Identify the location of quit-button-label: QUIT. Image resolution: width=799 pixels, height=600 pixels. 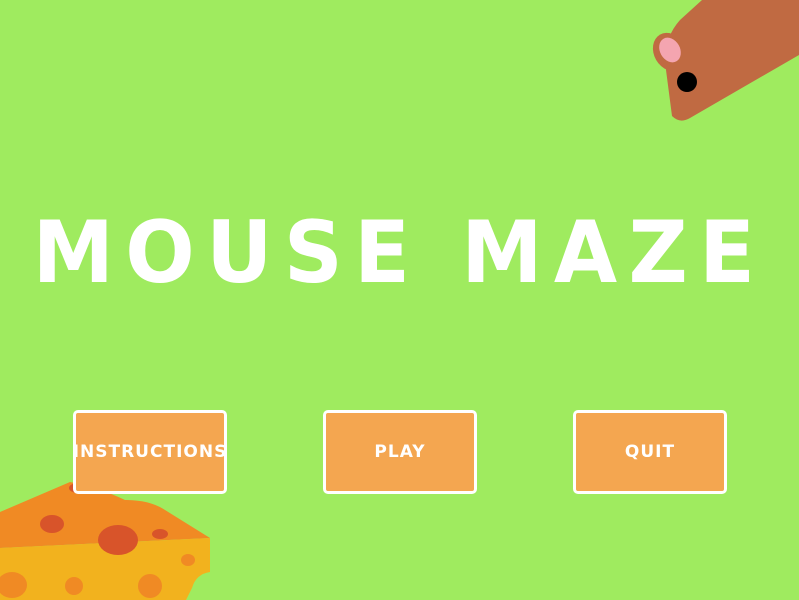
(650, 452).